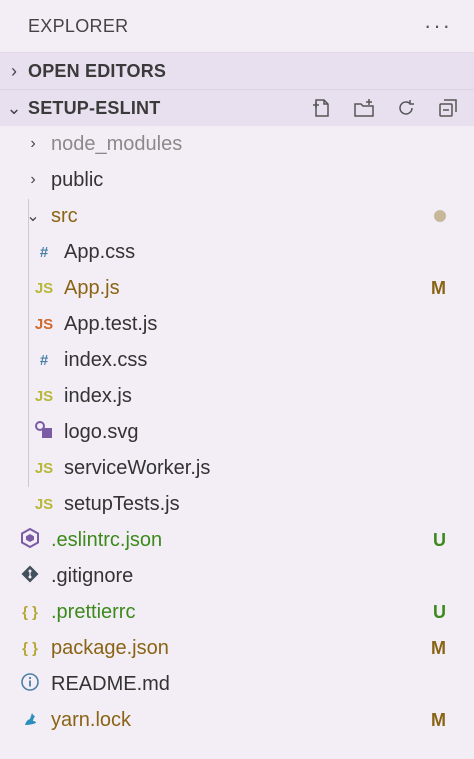 This screenshot has height=759, width=474. What do you see at coordinates (122, 503) in the screenshot?
I see `file-name: setupTests.js` at bounding box center [122, 503].